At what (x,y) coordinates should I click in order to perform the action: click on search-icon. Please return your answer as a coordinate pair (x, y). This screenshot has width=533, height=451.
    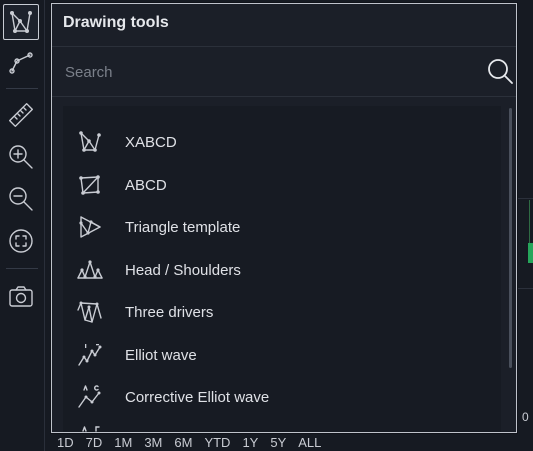
    Looking at the image, I should click on (500, 71).